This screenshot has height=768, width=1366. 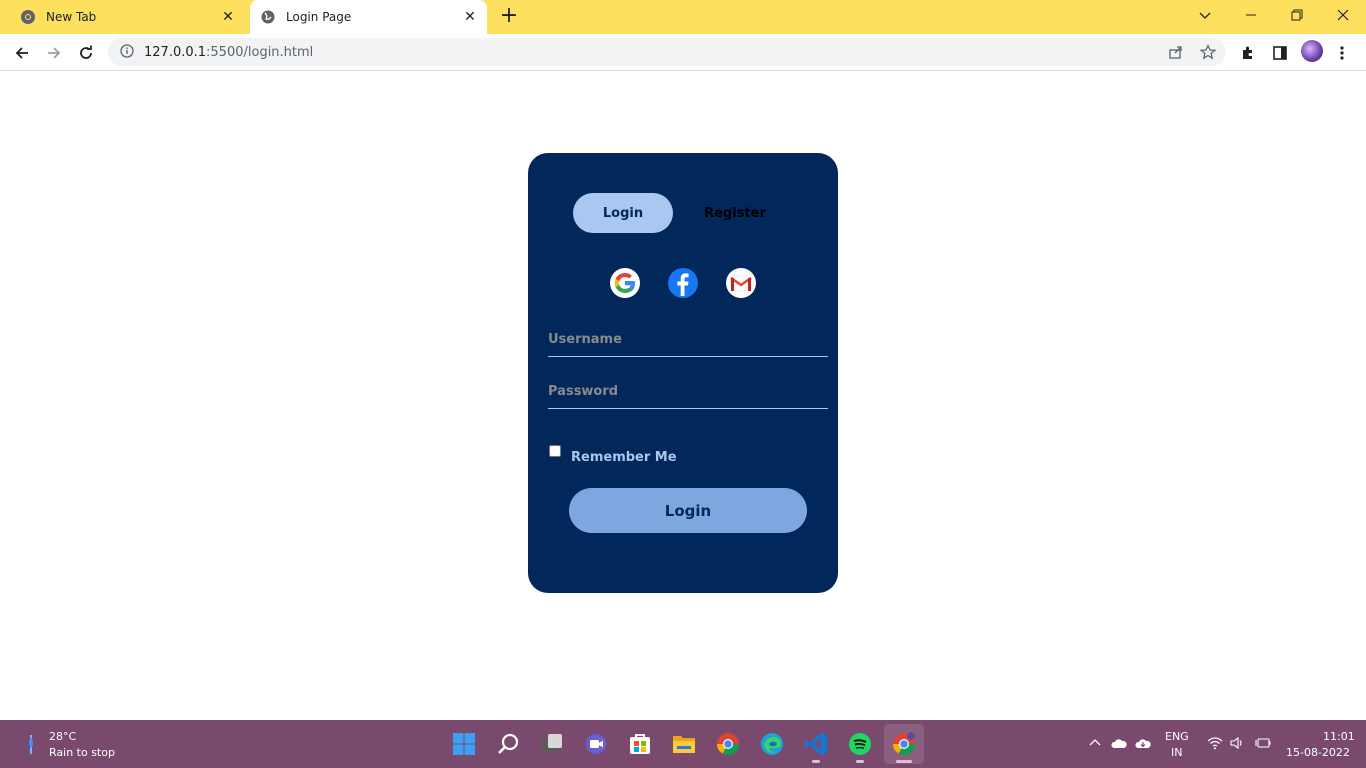 What do you see at coordinates (623, 213) in the screenshot?
I see `login-toggle-button: Login` at bounding box center [623, 213].